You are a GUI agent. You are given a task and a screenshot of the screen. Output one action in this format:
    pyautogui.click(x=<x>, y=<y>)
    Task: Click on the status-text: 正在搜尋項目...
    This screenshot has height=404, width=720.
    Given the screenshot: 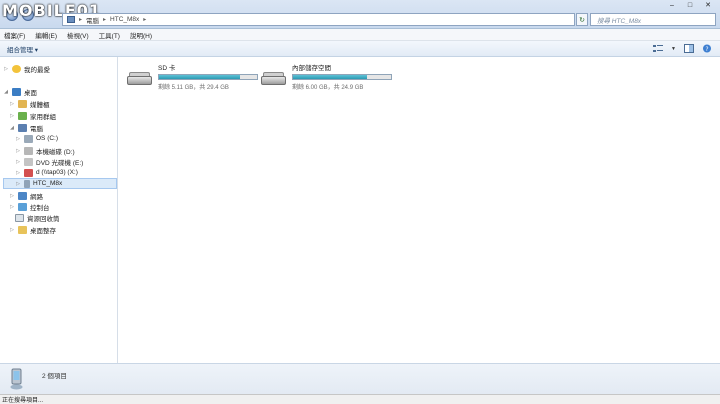 What is the action you would take?
    pyautogui.click(x=23, y=401)
    